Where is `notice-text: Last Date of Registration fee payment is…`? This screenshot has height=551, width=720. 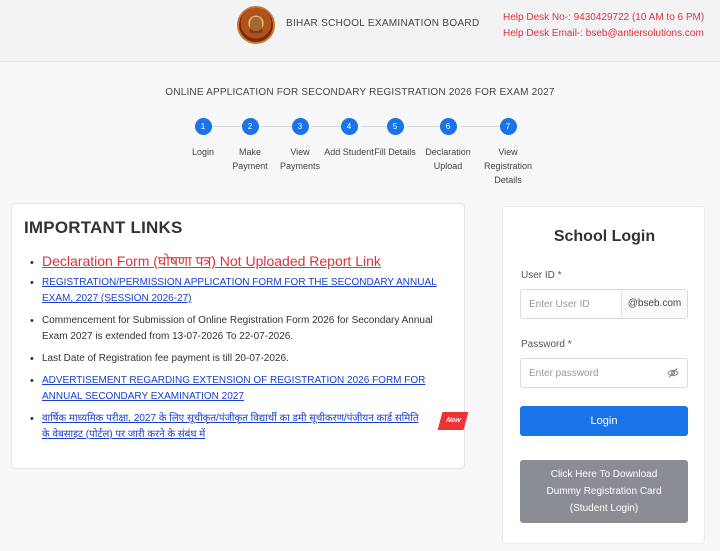 notice-text: Last Date of Registration fee payment is… is located at coordinates (165, 358).